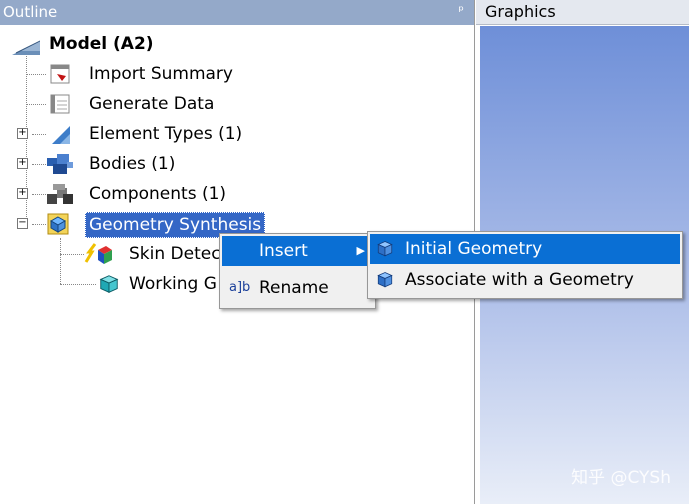  I want to click on graphics-header: Graphics, so click(582, 12).